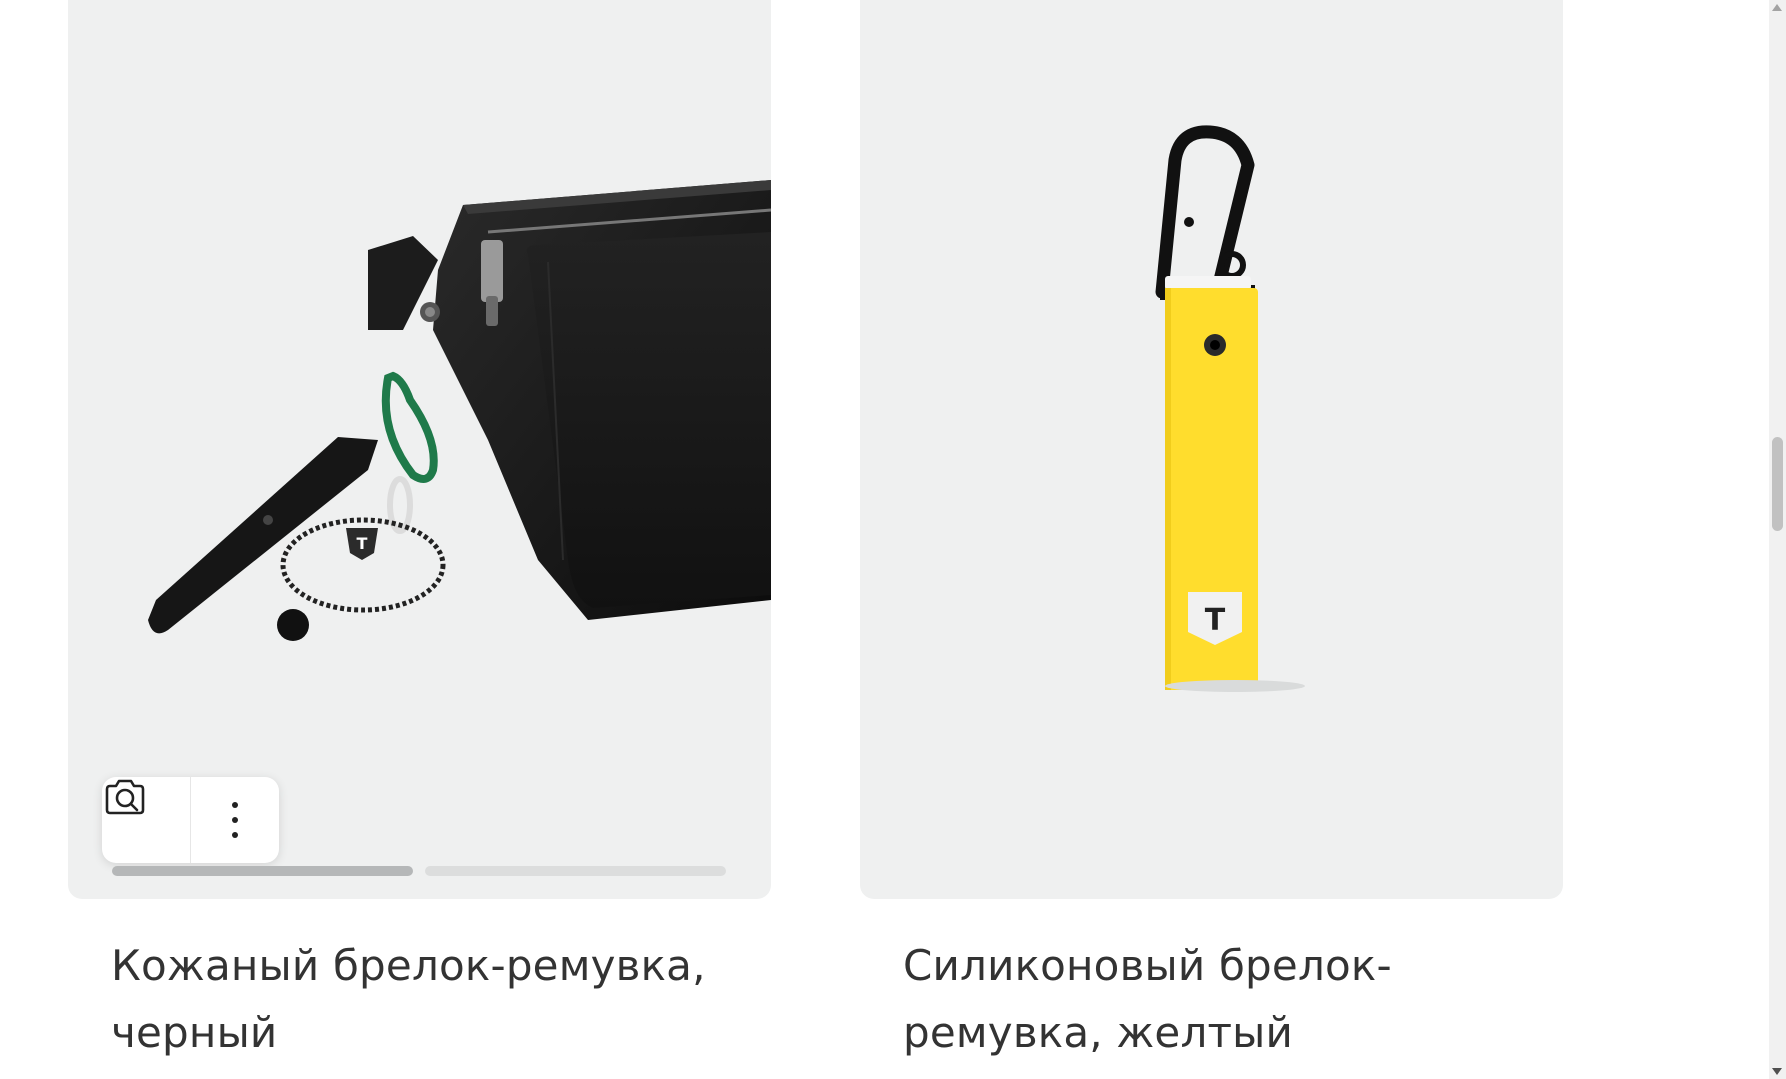 This screenshot has height=1079, width=1786. I want to click on gallery-progress, so click(419, 871).